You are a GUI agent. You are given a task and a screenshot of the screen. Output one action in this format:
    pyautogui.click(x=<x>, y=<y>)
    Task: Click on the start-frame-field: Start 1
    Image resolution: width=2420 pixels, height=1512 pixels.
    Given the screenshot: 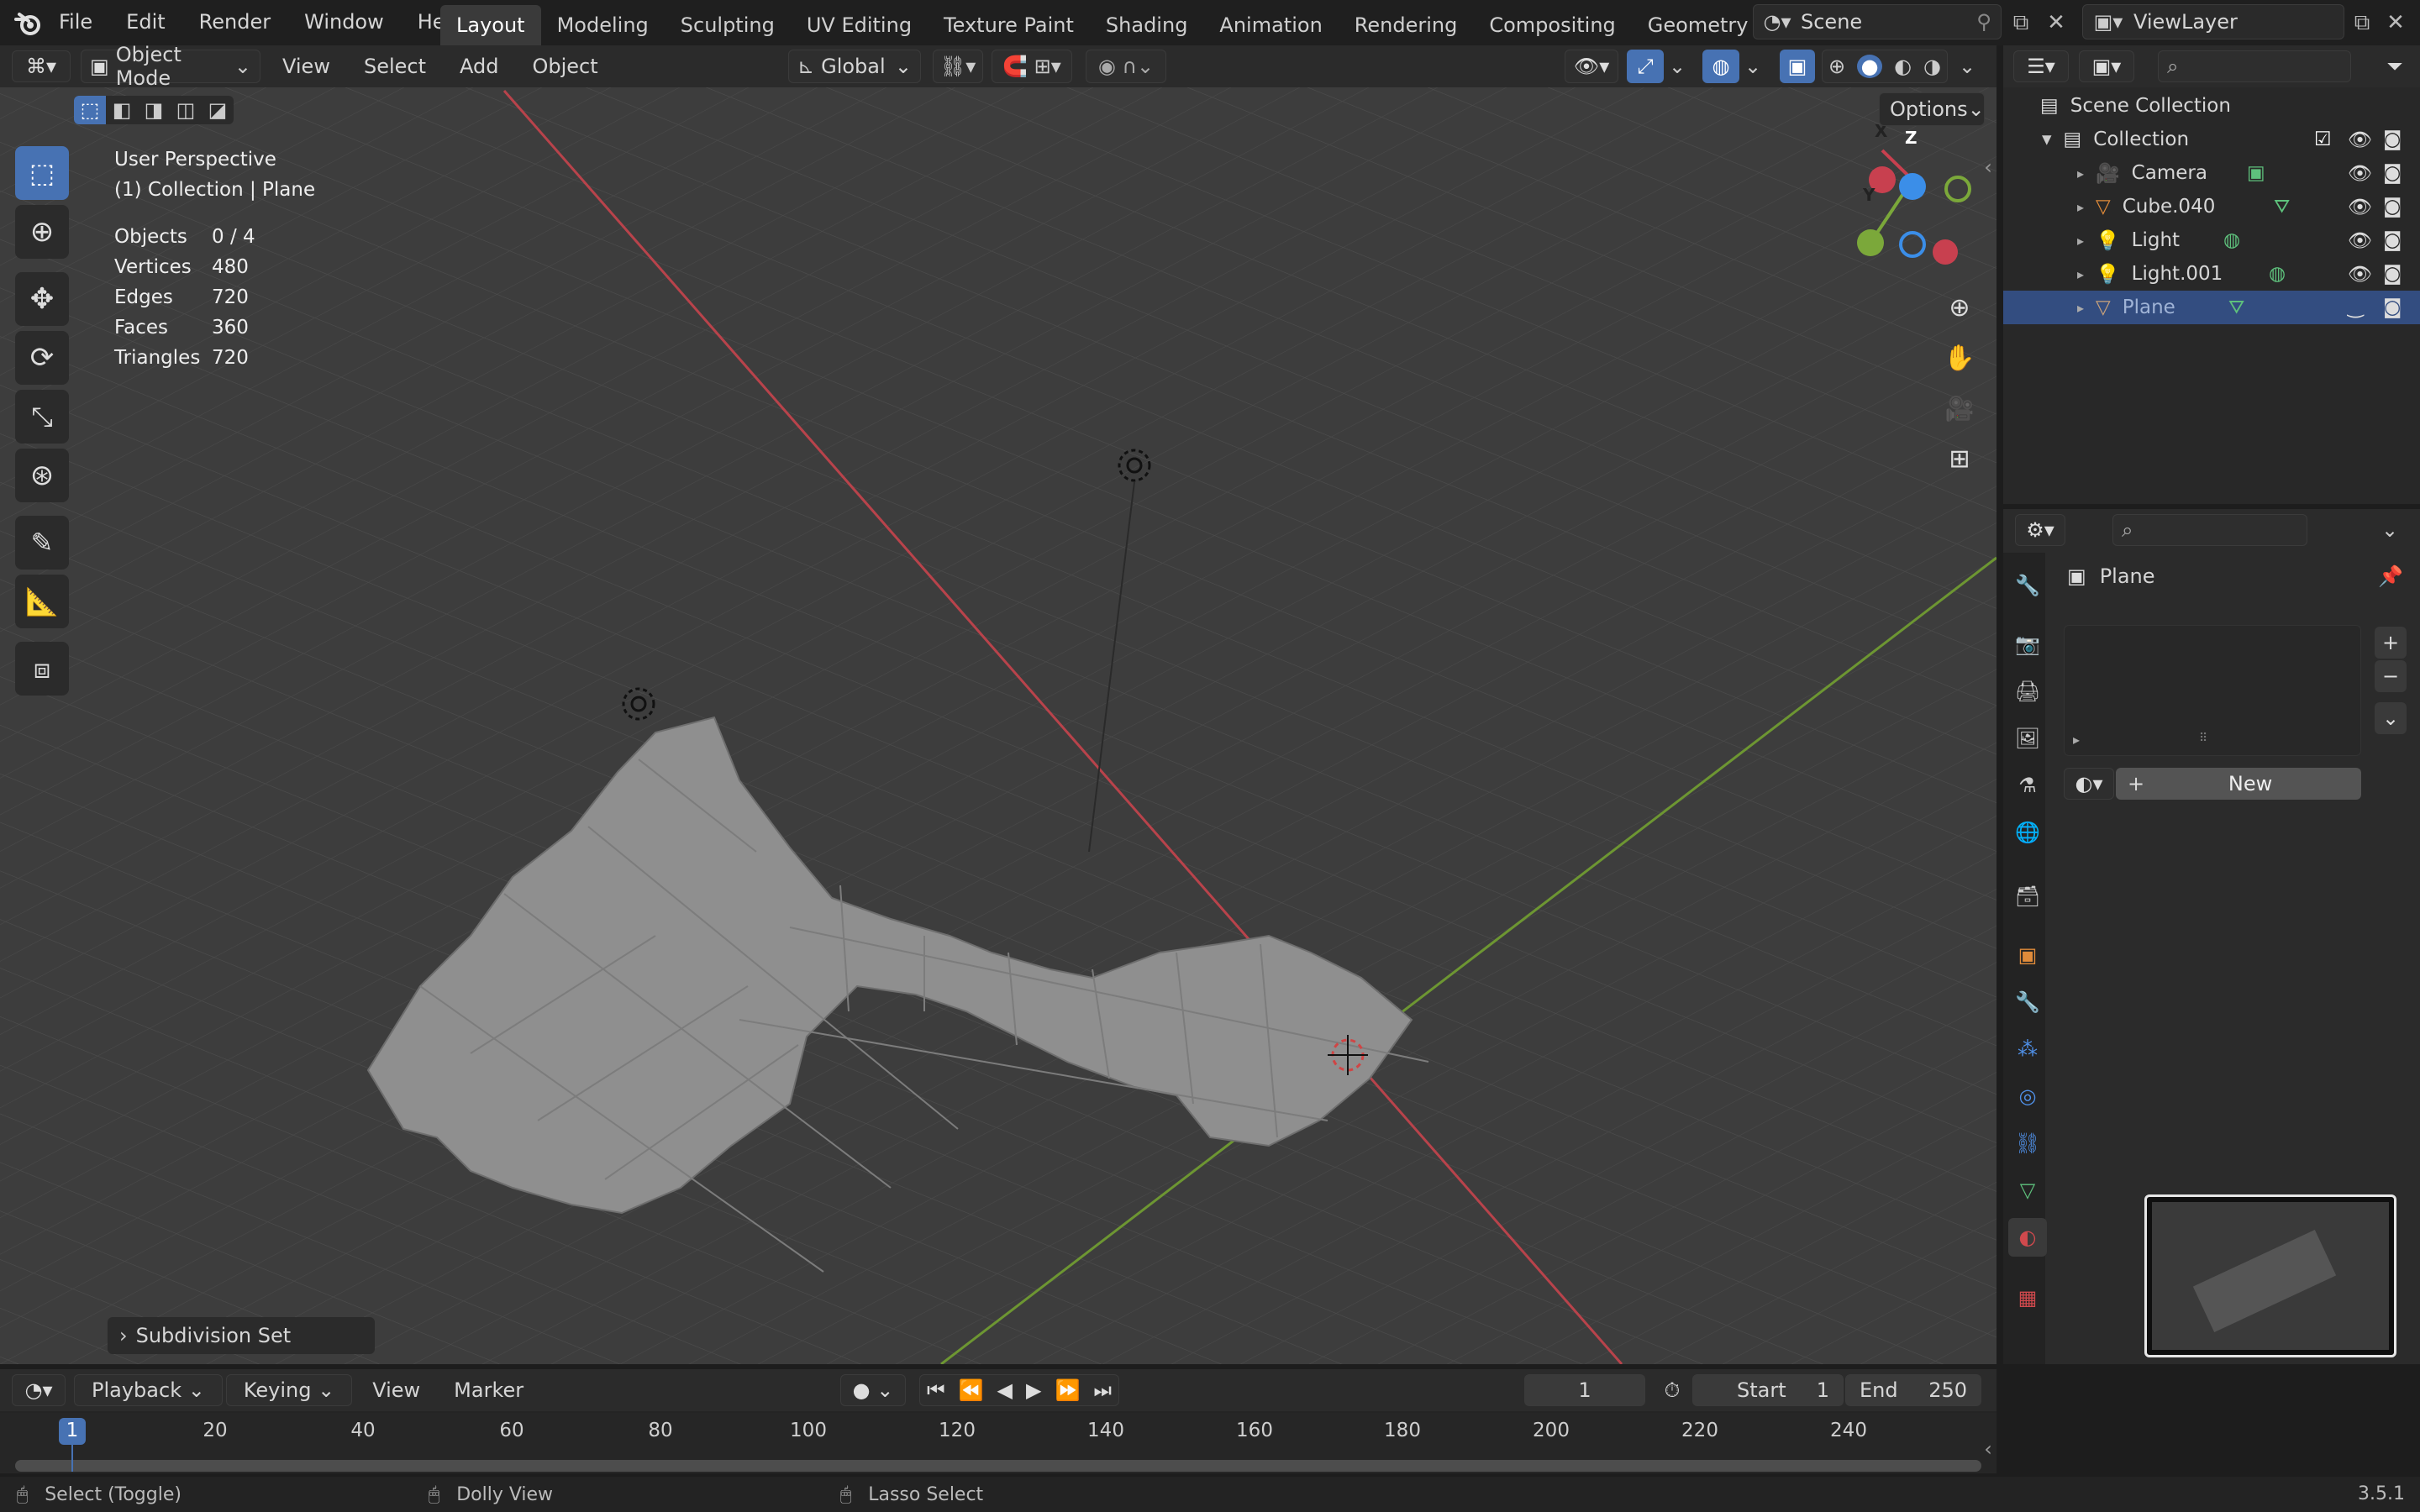 What is the action you would take?
    pyautogui.click(x=1768, y=1390)
    